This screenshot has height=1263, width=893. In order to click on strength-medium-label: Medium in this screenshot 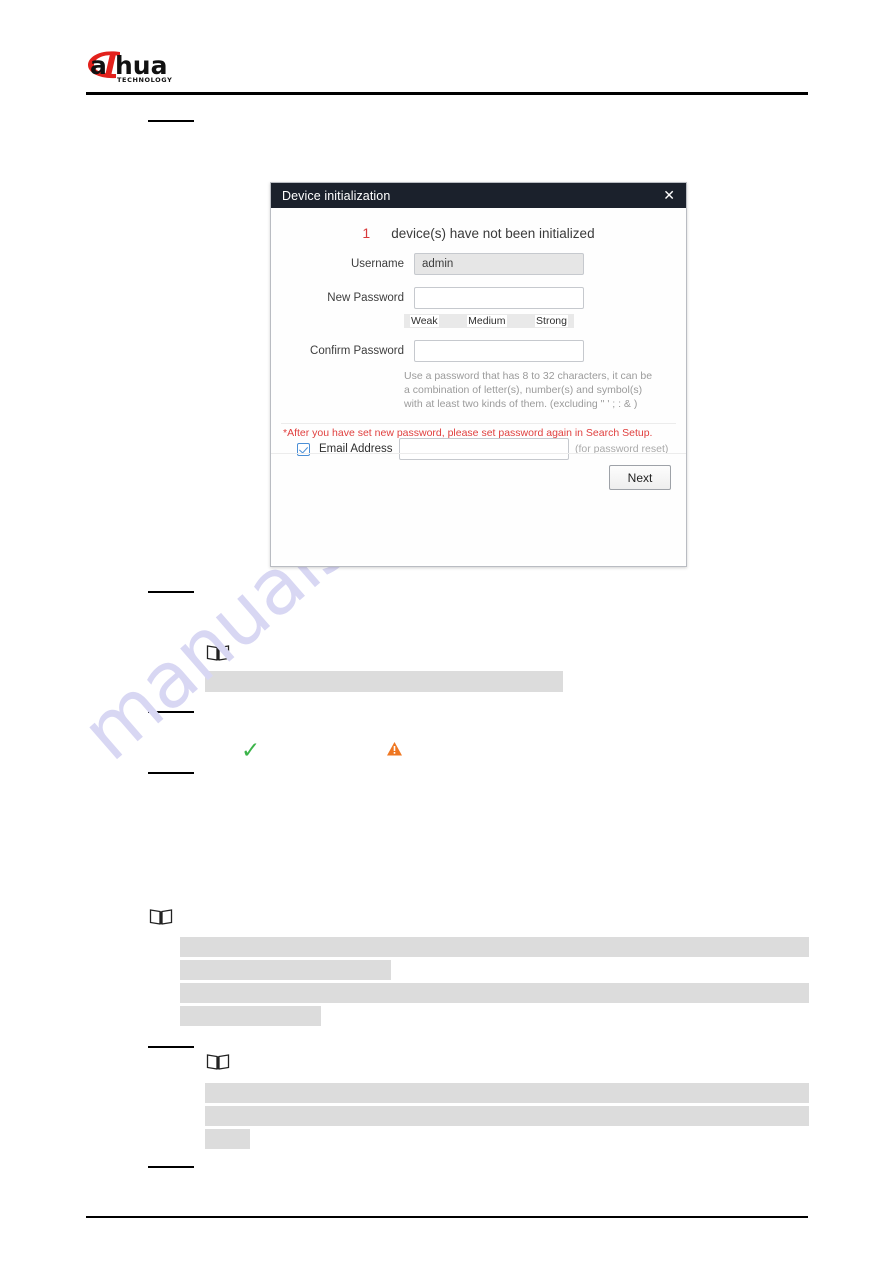, I will do `click(487, 321)`.